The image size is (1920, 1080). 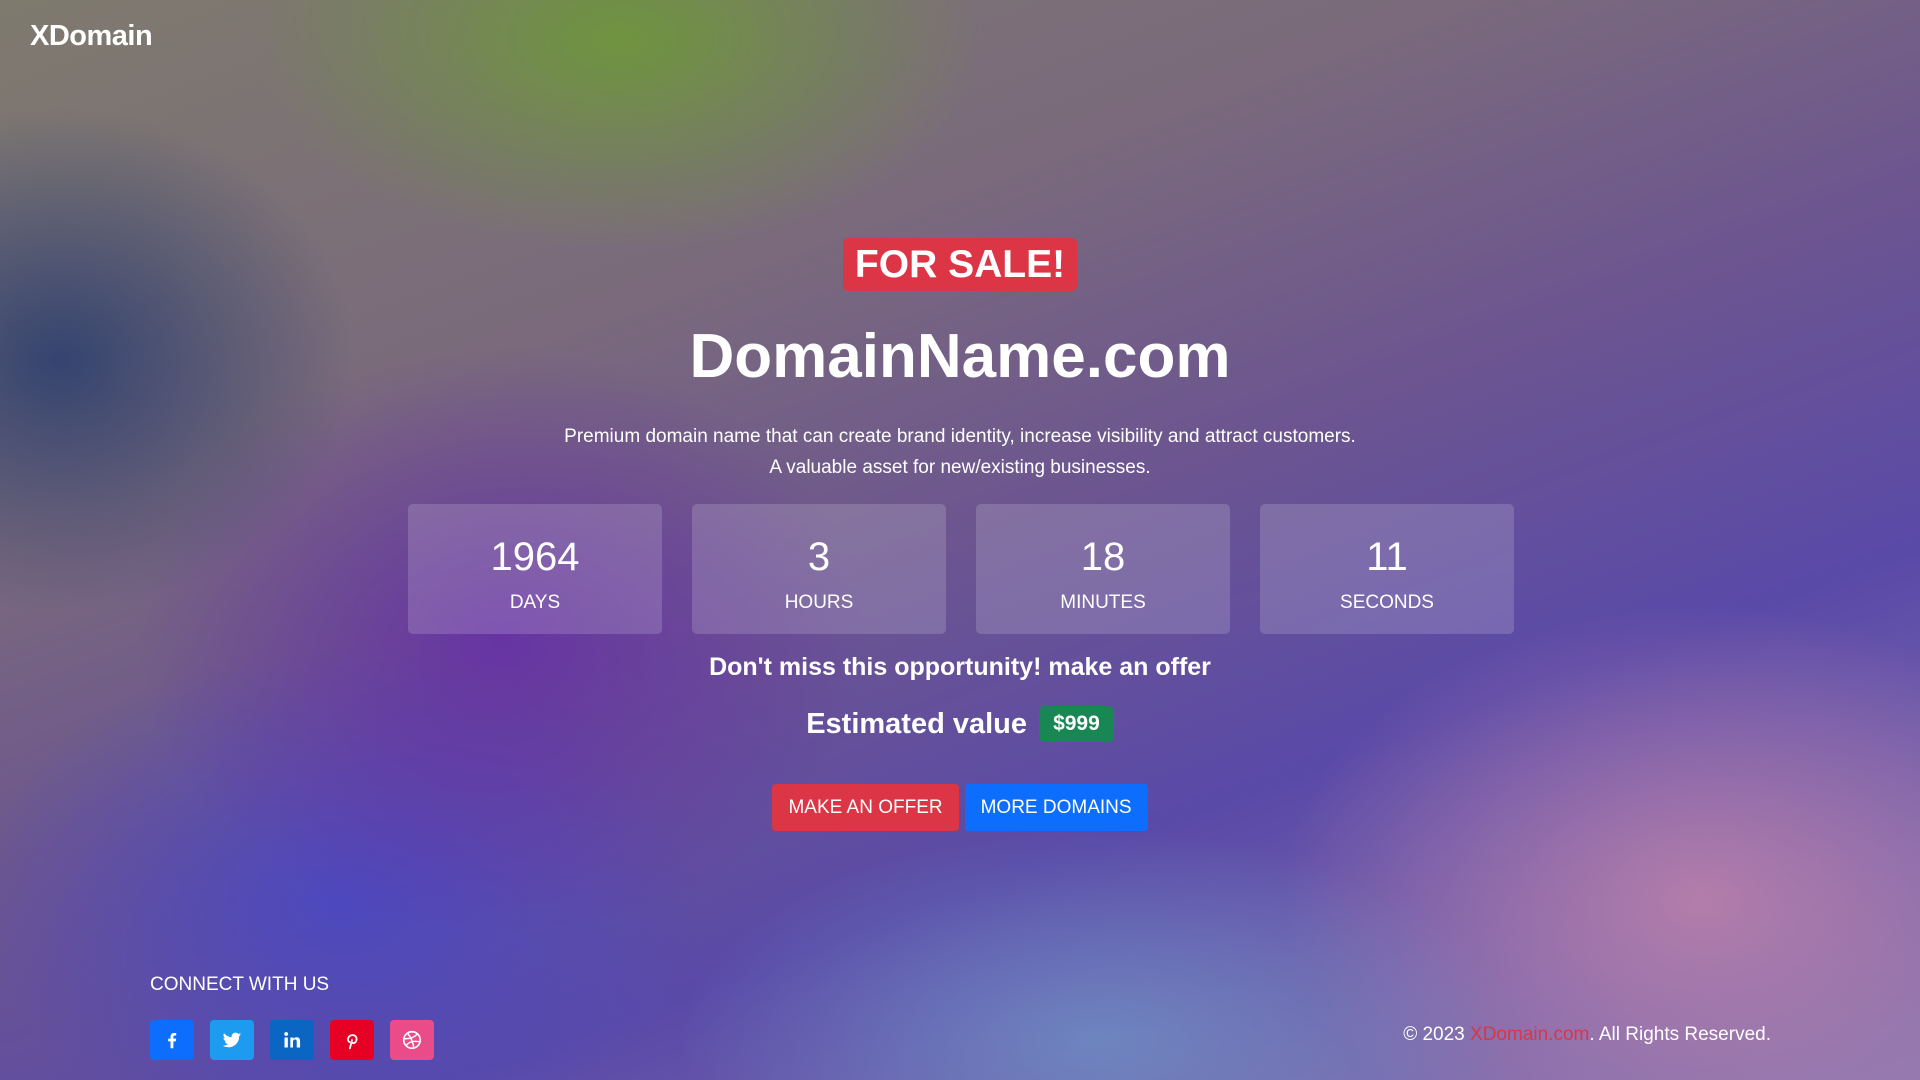 I want to click on domain-name-title: DomainName.com, so click(x=960, y=356).